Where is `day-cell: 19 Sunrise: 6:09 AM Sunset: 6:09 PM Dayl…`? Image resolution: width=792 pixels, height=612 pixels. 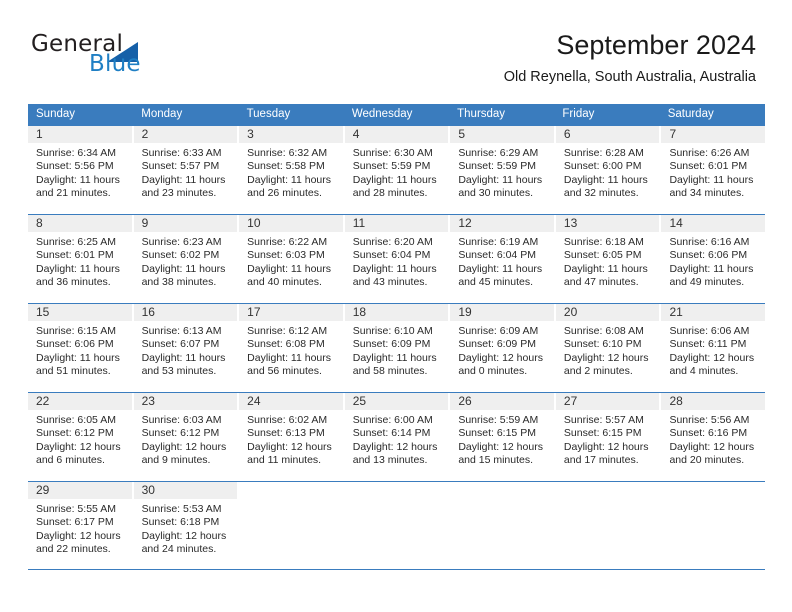 day-cell: 19 Sunrise: 6:09 AM Sunset: 6:09 PM Dayl… is located at coordinates (503, 348).